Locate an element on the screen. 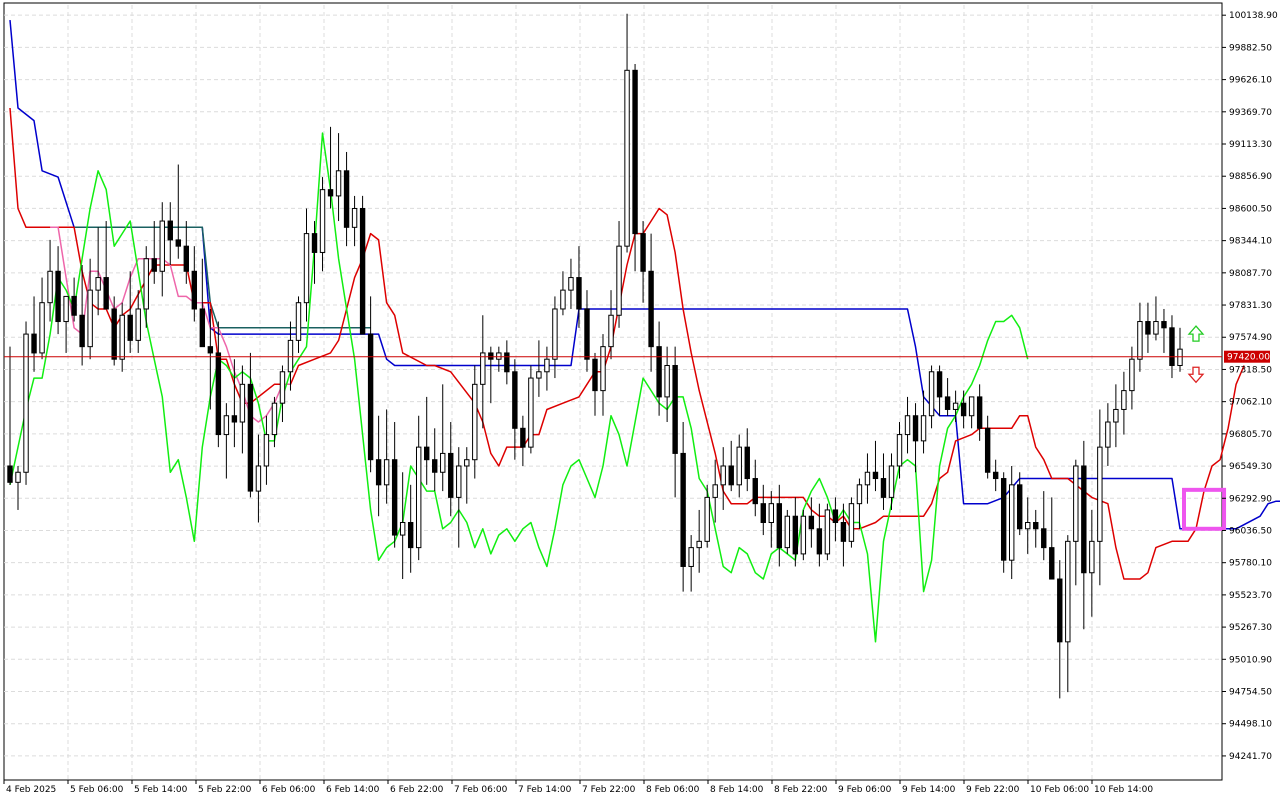 This screenshot has width=1280, height=804. x-tick-label: 10 Feb 14:00 is located at coordinates (1123, 790).